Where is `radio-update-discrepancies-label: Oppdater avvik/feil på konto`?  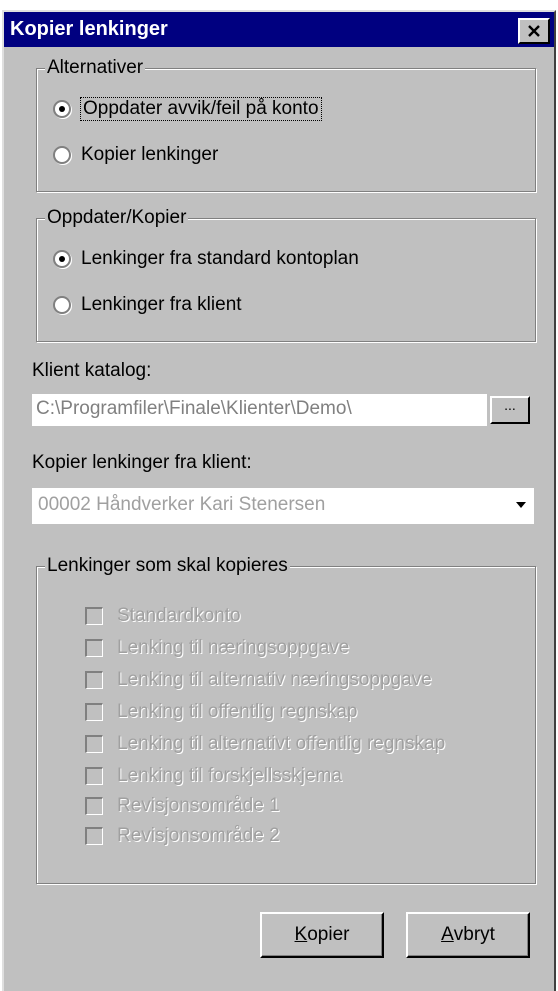
radio-update-discrepancies-label: Oppdater avvik/feil på konto is located at coordinates (201, 109).